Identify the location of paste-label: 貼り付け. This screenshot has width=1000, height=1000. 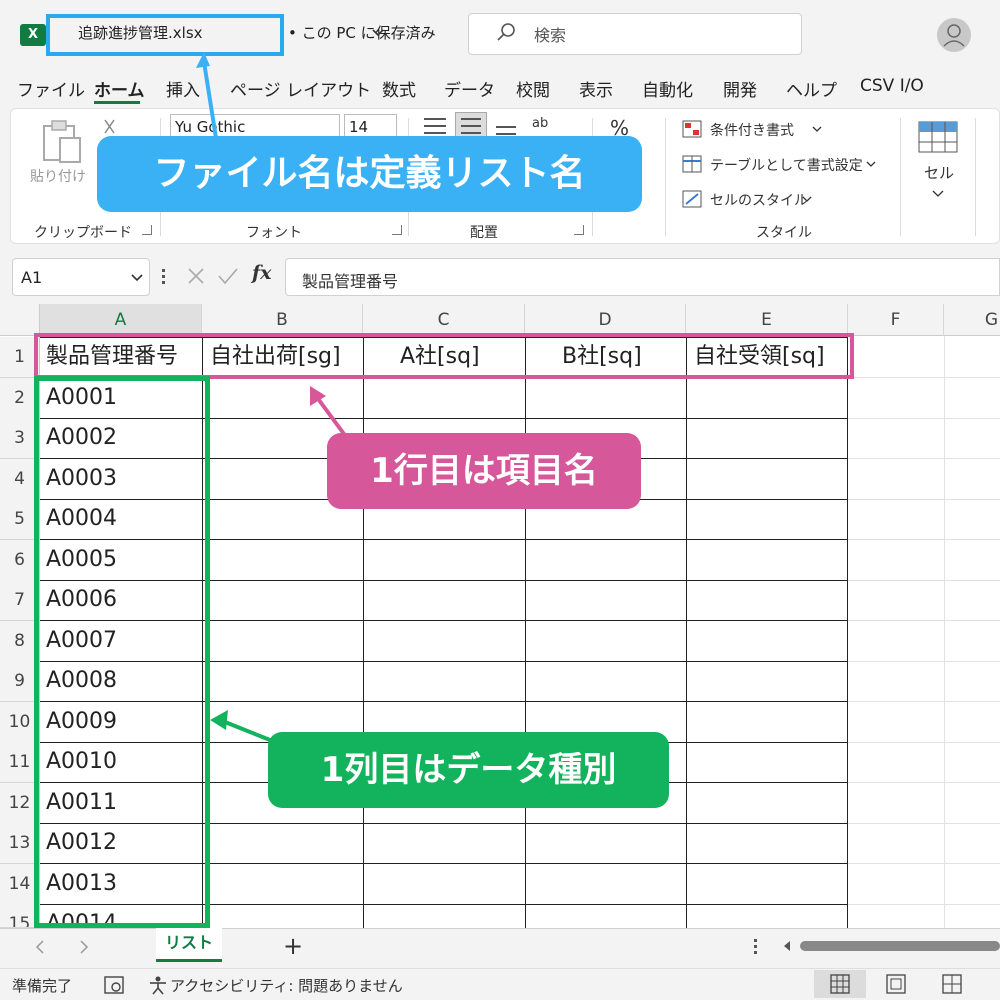
(58, 176).